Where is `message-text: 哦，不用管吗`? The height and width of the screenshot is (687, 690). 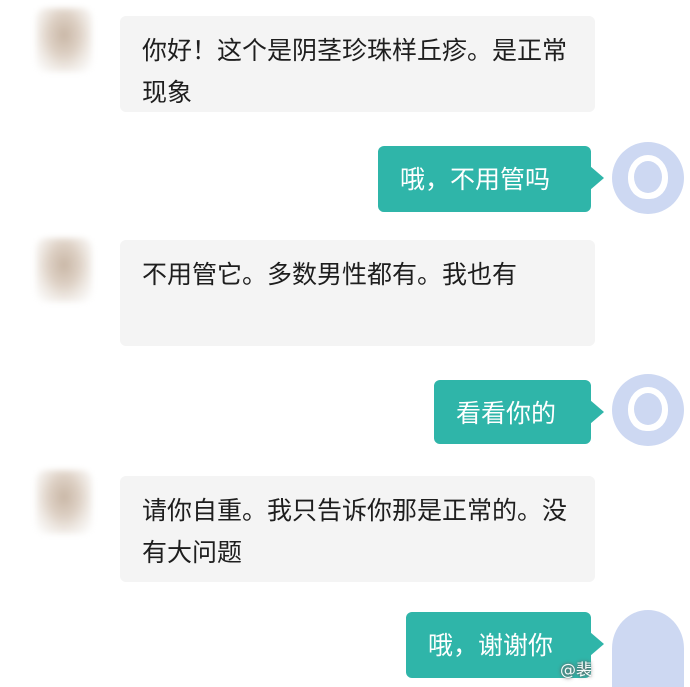 message-text: 哦，不用管吗 is located at coordinates (475, 179).